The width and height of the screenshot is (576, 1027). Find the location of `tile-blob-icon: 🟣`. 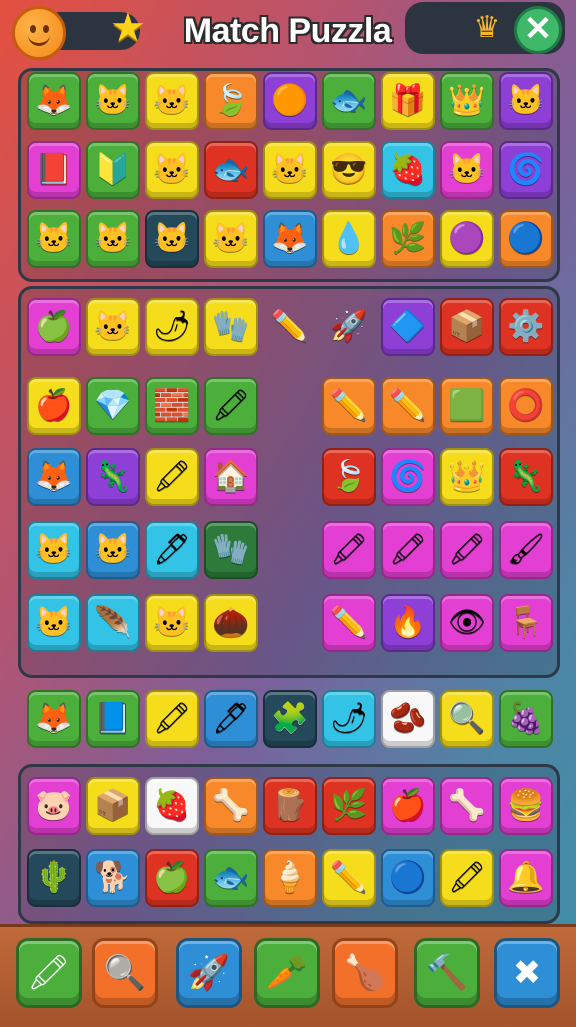

tile-blob-icon: 🟣 is located at coordinates (467, 239).